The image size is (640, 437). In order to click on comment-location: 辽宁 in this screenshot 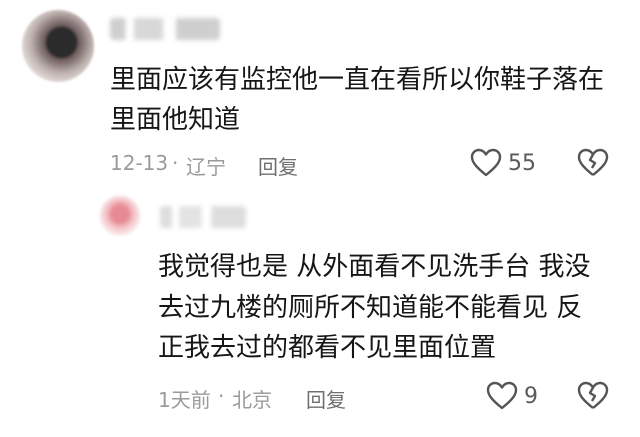, I will do `click(206, 167)`.